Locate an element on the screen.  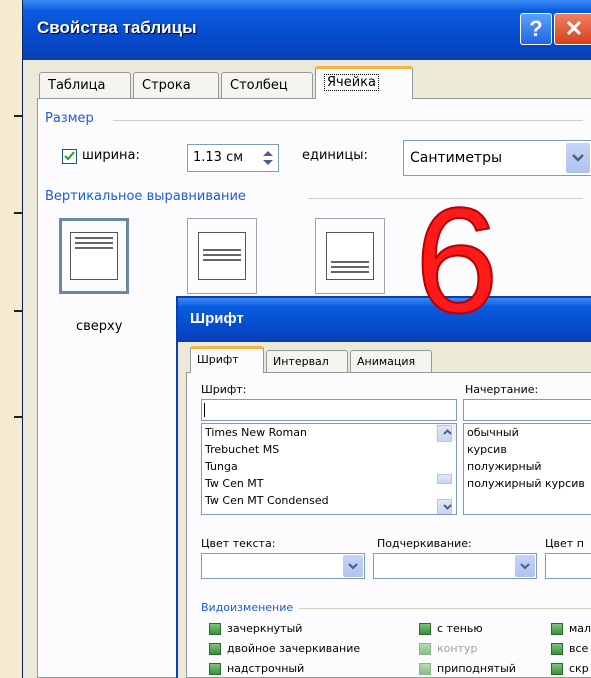
style-label: Начертание: is located at coordinates (502, 389).